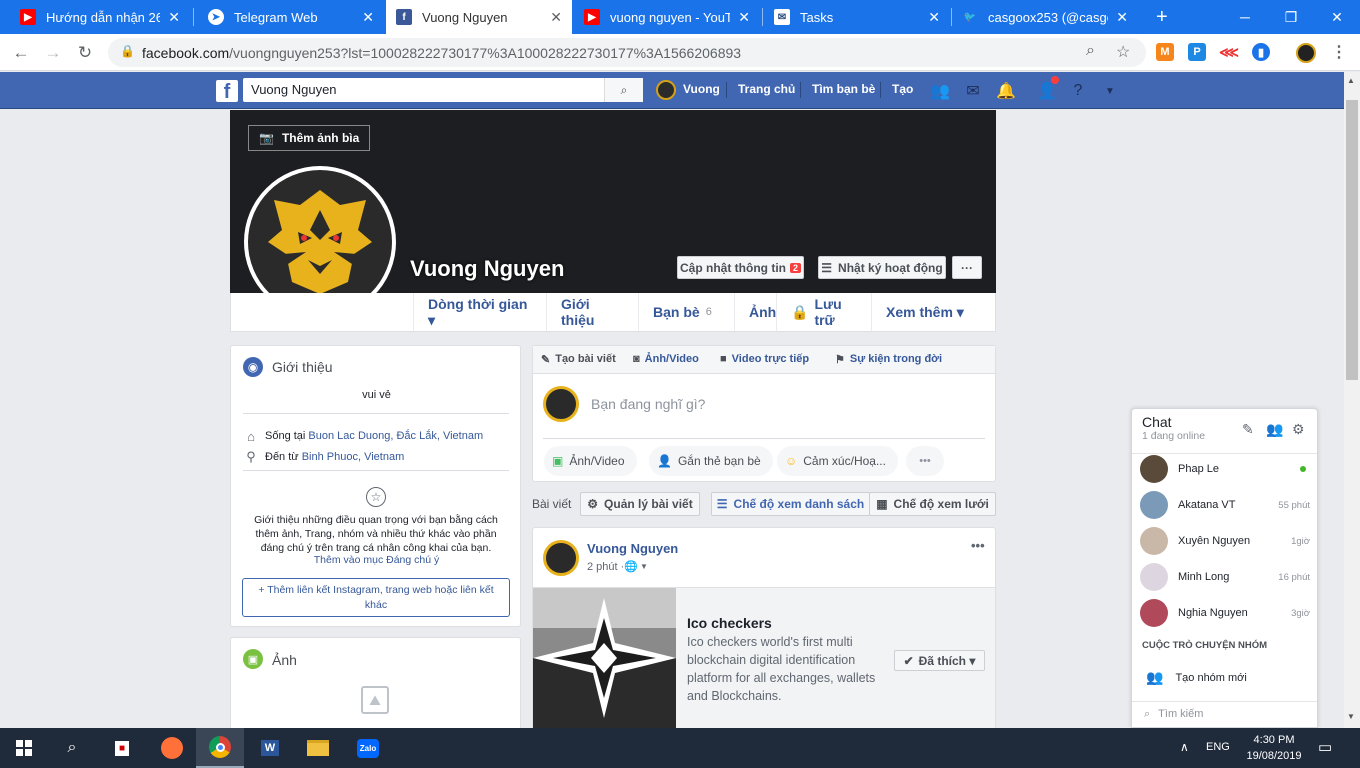 The height and width of the screenshot is (768, 1360). Describe the element at coordinates (1245, 17) in the screenshot. I see `minimize-icon: ─` at that location.